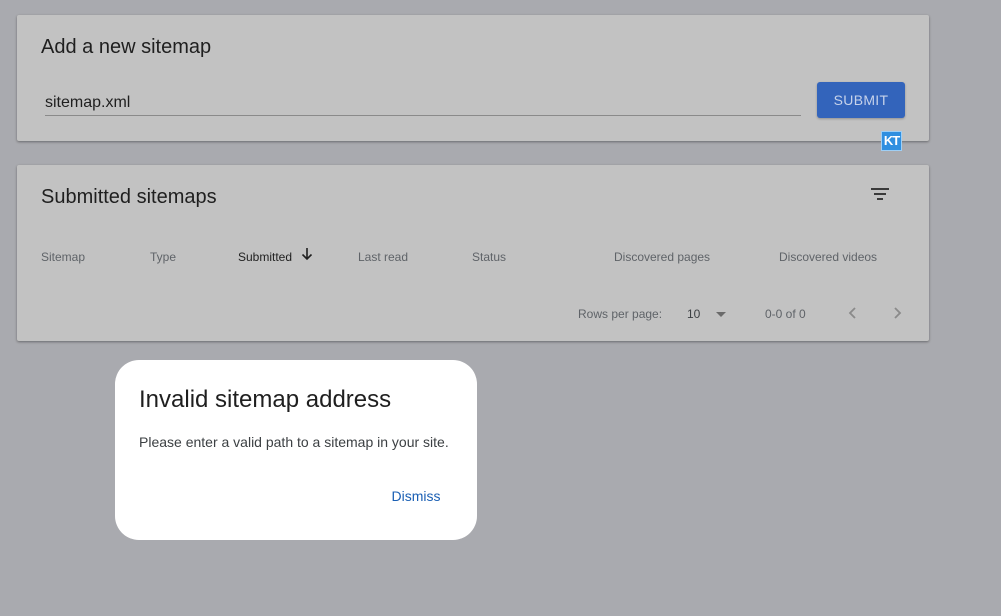  I want to click on column-header-status: Status, so click(489, 257).